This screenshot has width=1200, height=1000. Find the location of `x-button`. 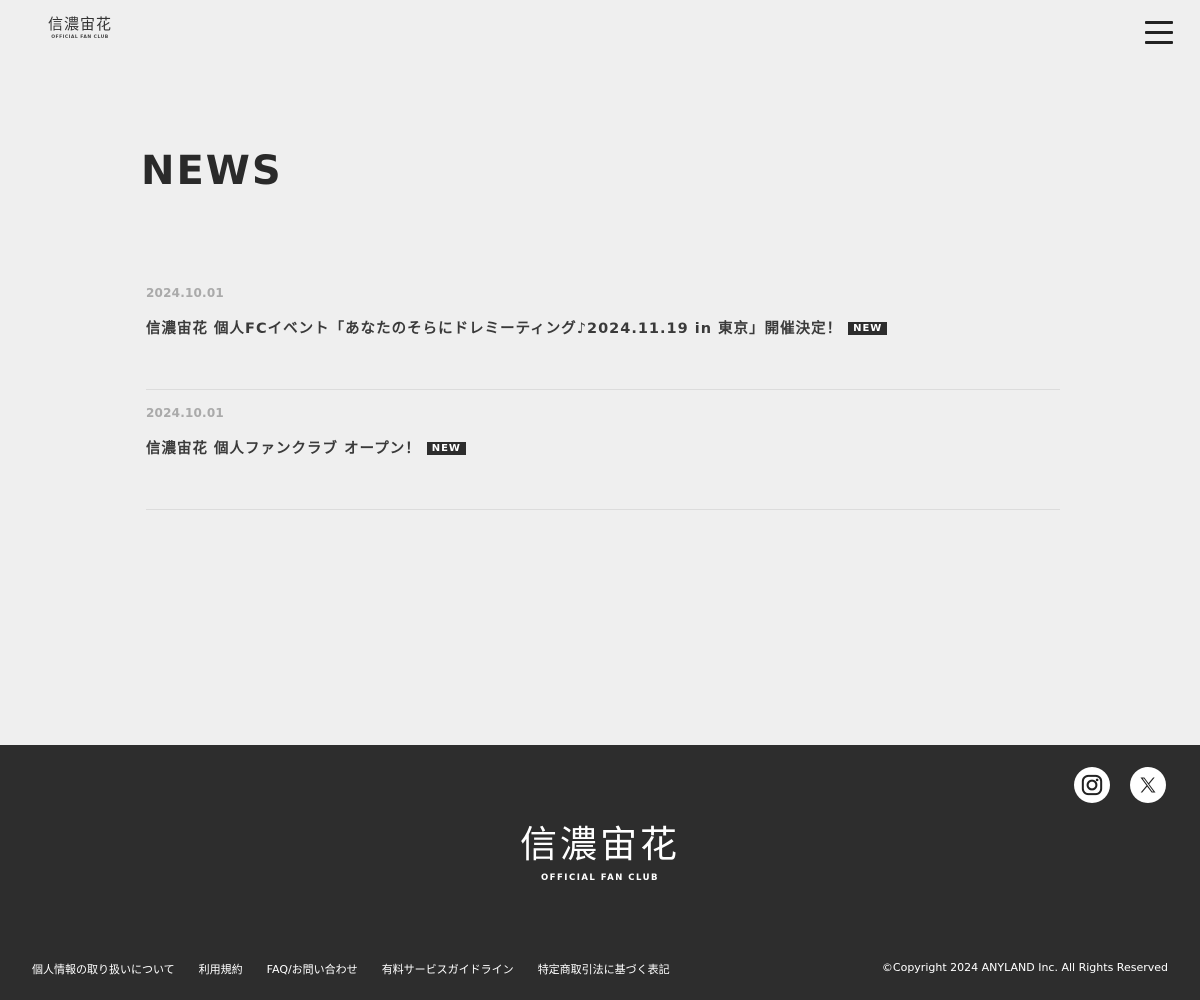

x-button is located at coordinates (1148, 785).